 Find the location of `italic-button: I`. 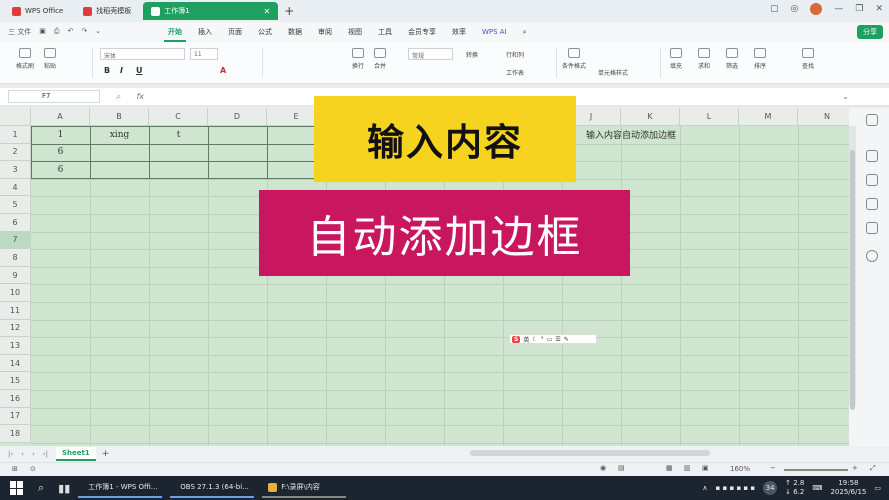

italic-button: I is located at coordinates (121, 70).